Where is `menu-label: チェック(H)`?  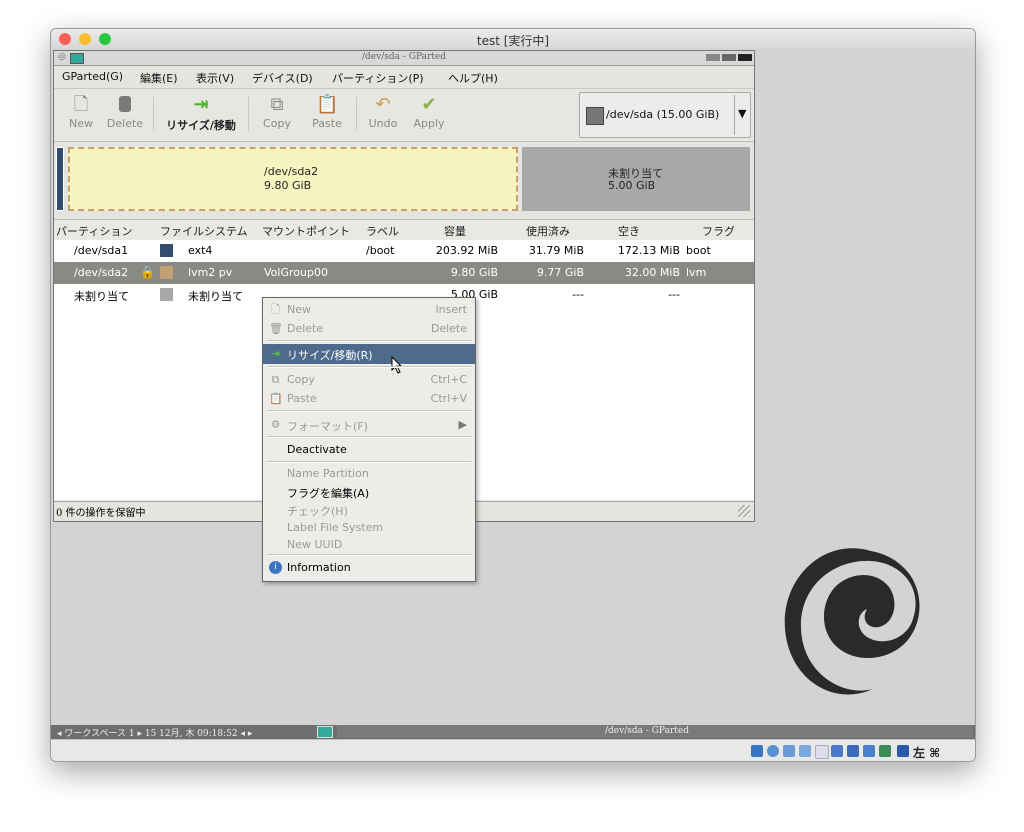
menu-label: チェック(H) is located at coordinates (317, 511).